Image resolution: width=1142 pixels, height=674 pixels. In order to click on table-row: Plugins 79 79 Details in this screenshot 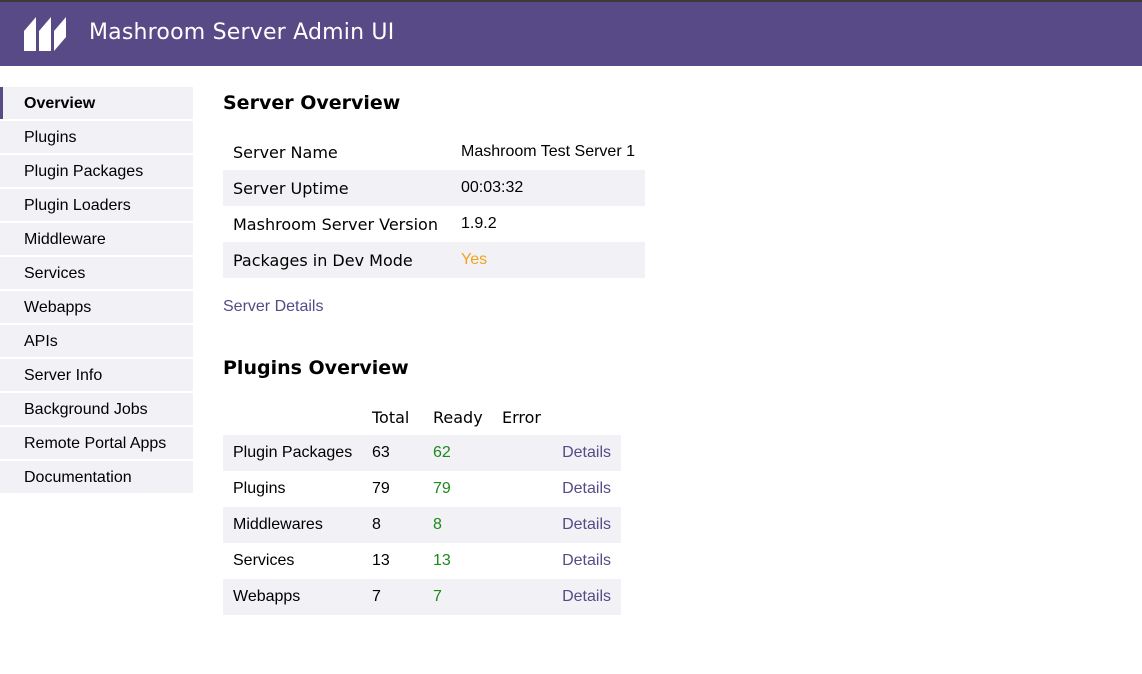, I will do `click(422, 489)`.